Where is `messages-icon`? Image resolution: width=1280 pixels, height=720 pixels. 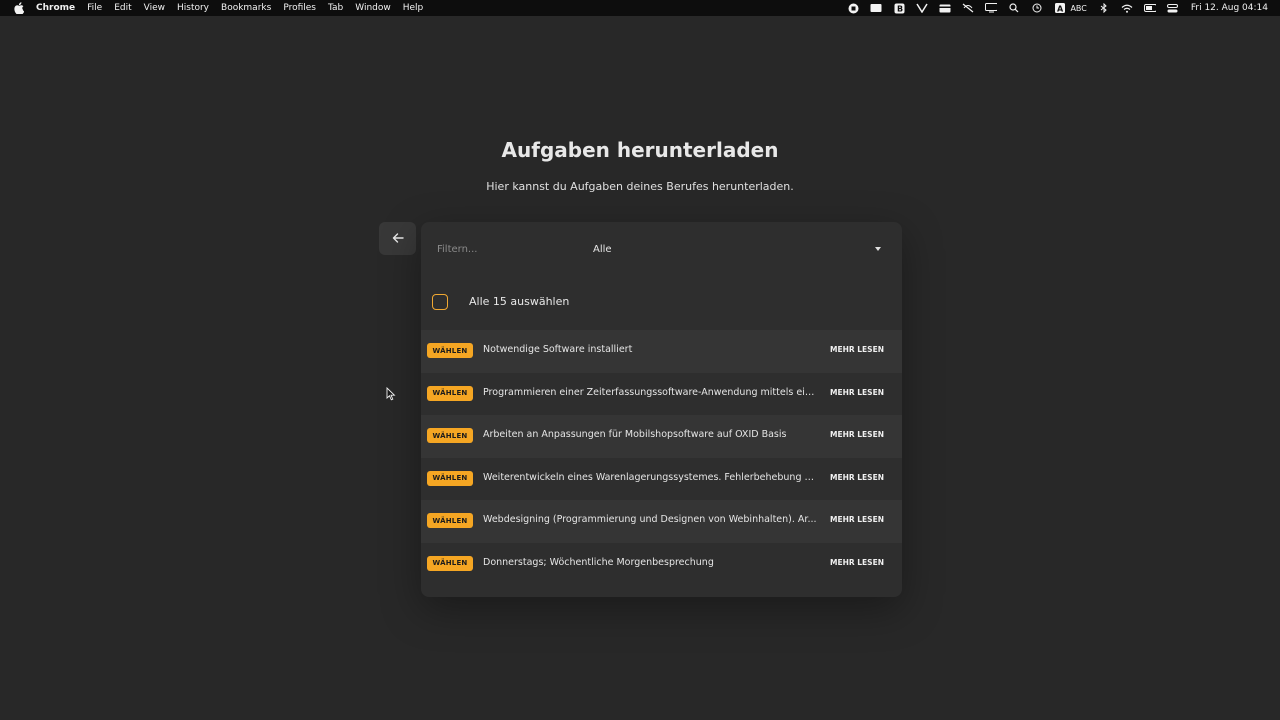
messages-icon is located at coordinates (876, 8).